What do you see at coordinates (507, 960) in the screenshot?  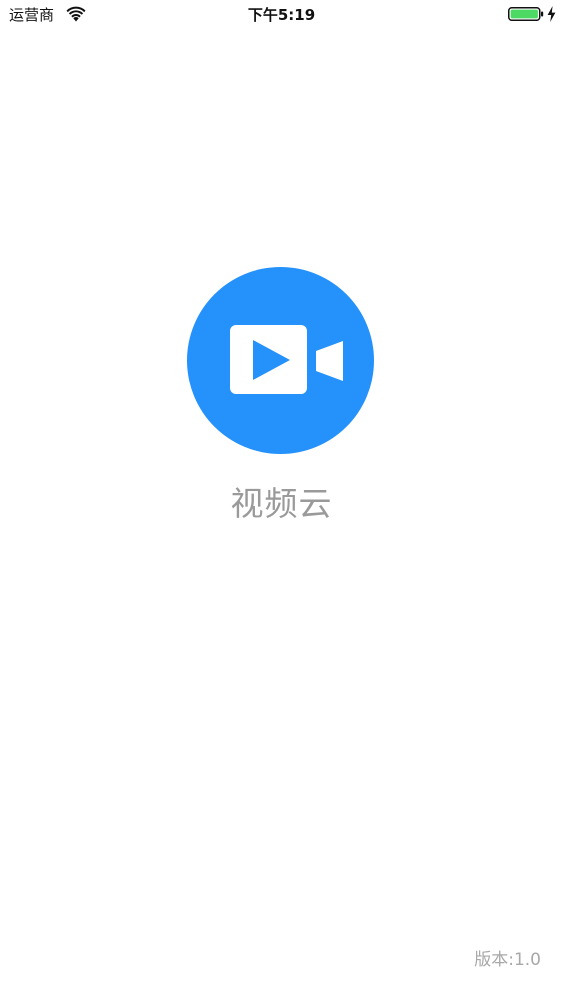 I see `version-label: 版本:1.0` at bounding box center [507, 960].